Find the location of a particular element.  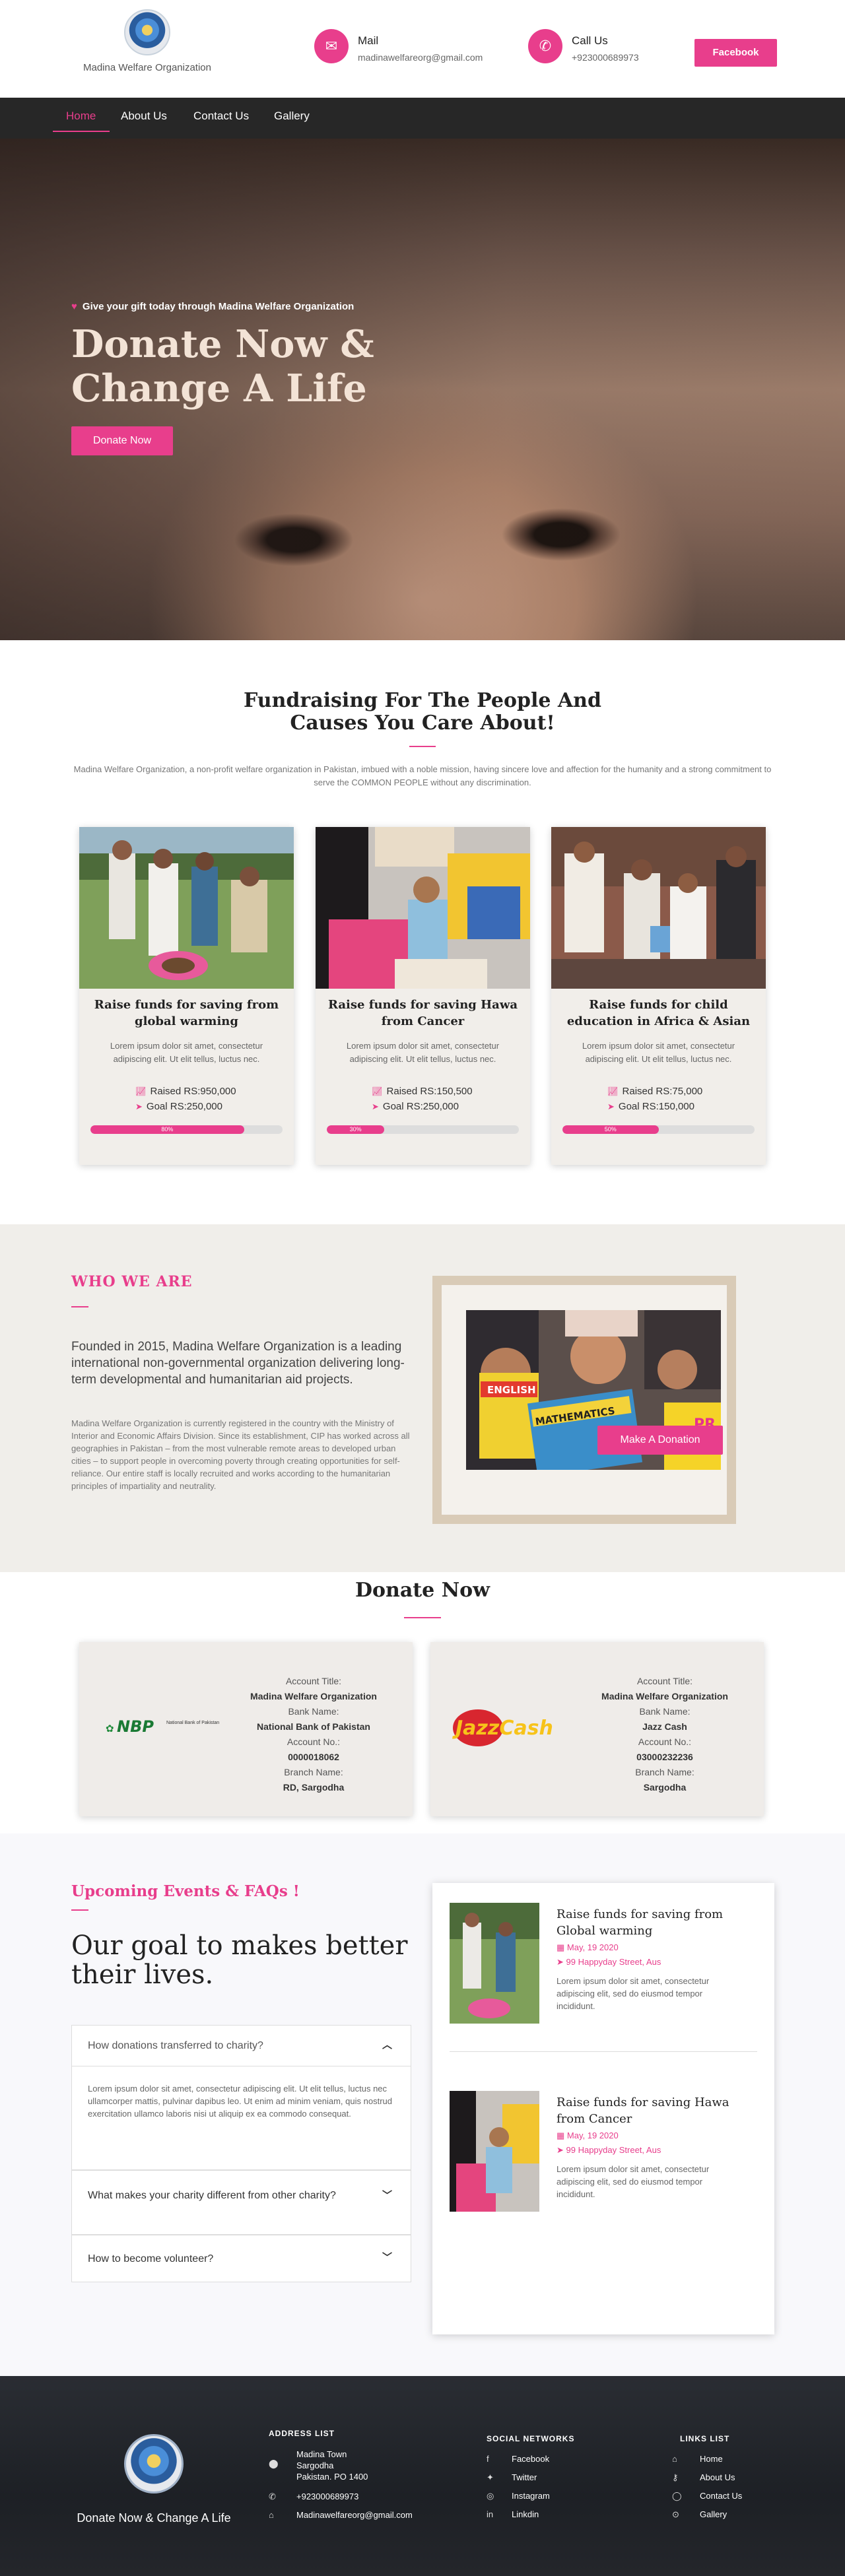

linkedin-icon: in is located at coordinates (490, 2514).